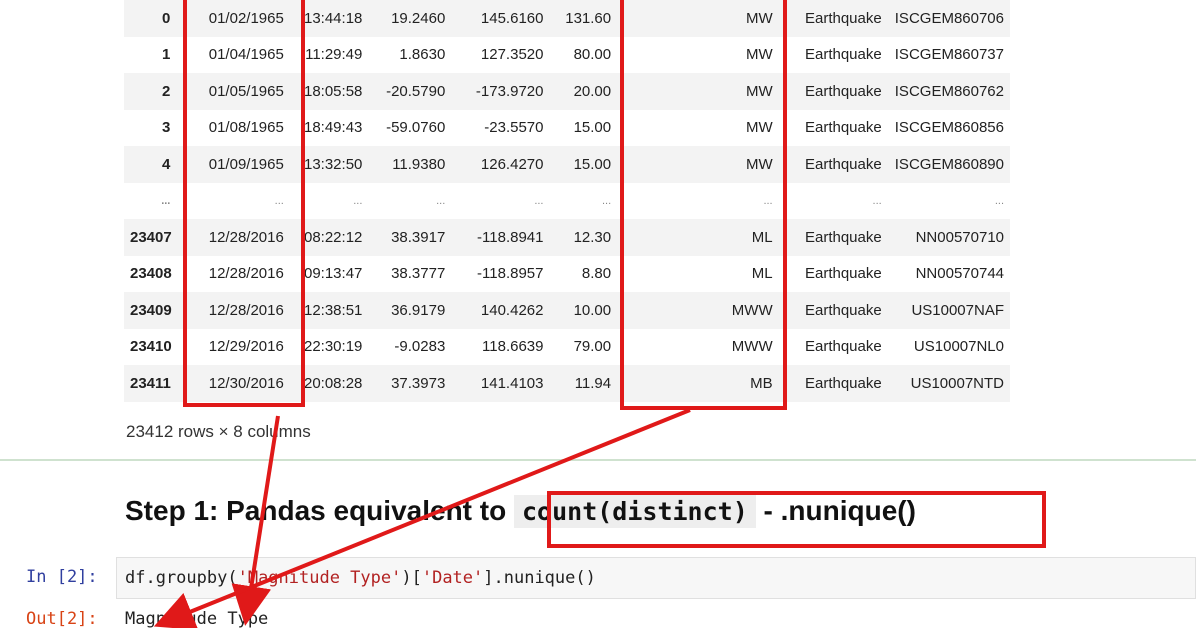  I want to click on code-token: df.groupby(, so click(181, 578).